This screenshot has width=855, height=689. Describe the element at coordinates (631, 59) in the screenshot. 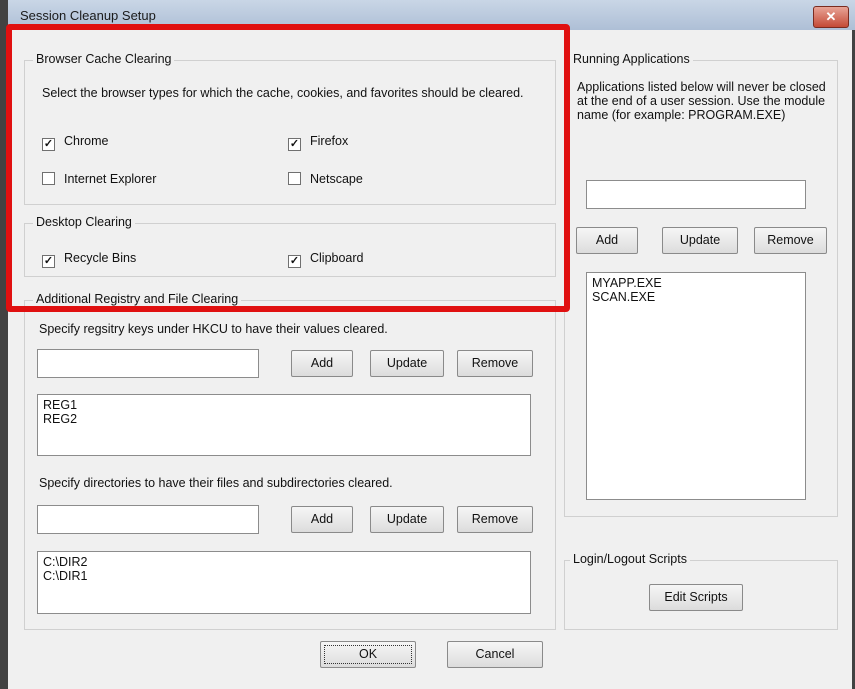

I see `running-apps-legend: Running Applications` at that location.